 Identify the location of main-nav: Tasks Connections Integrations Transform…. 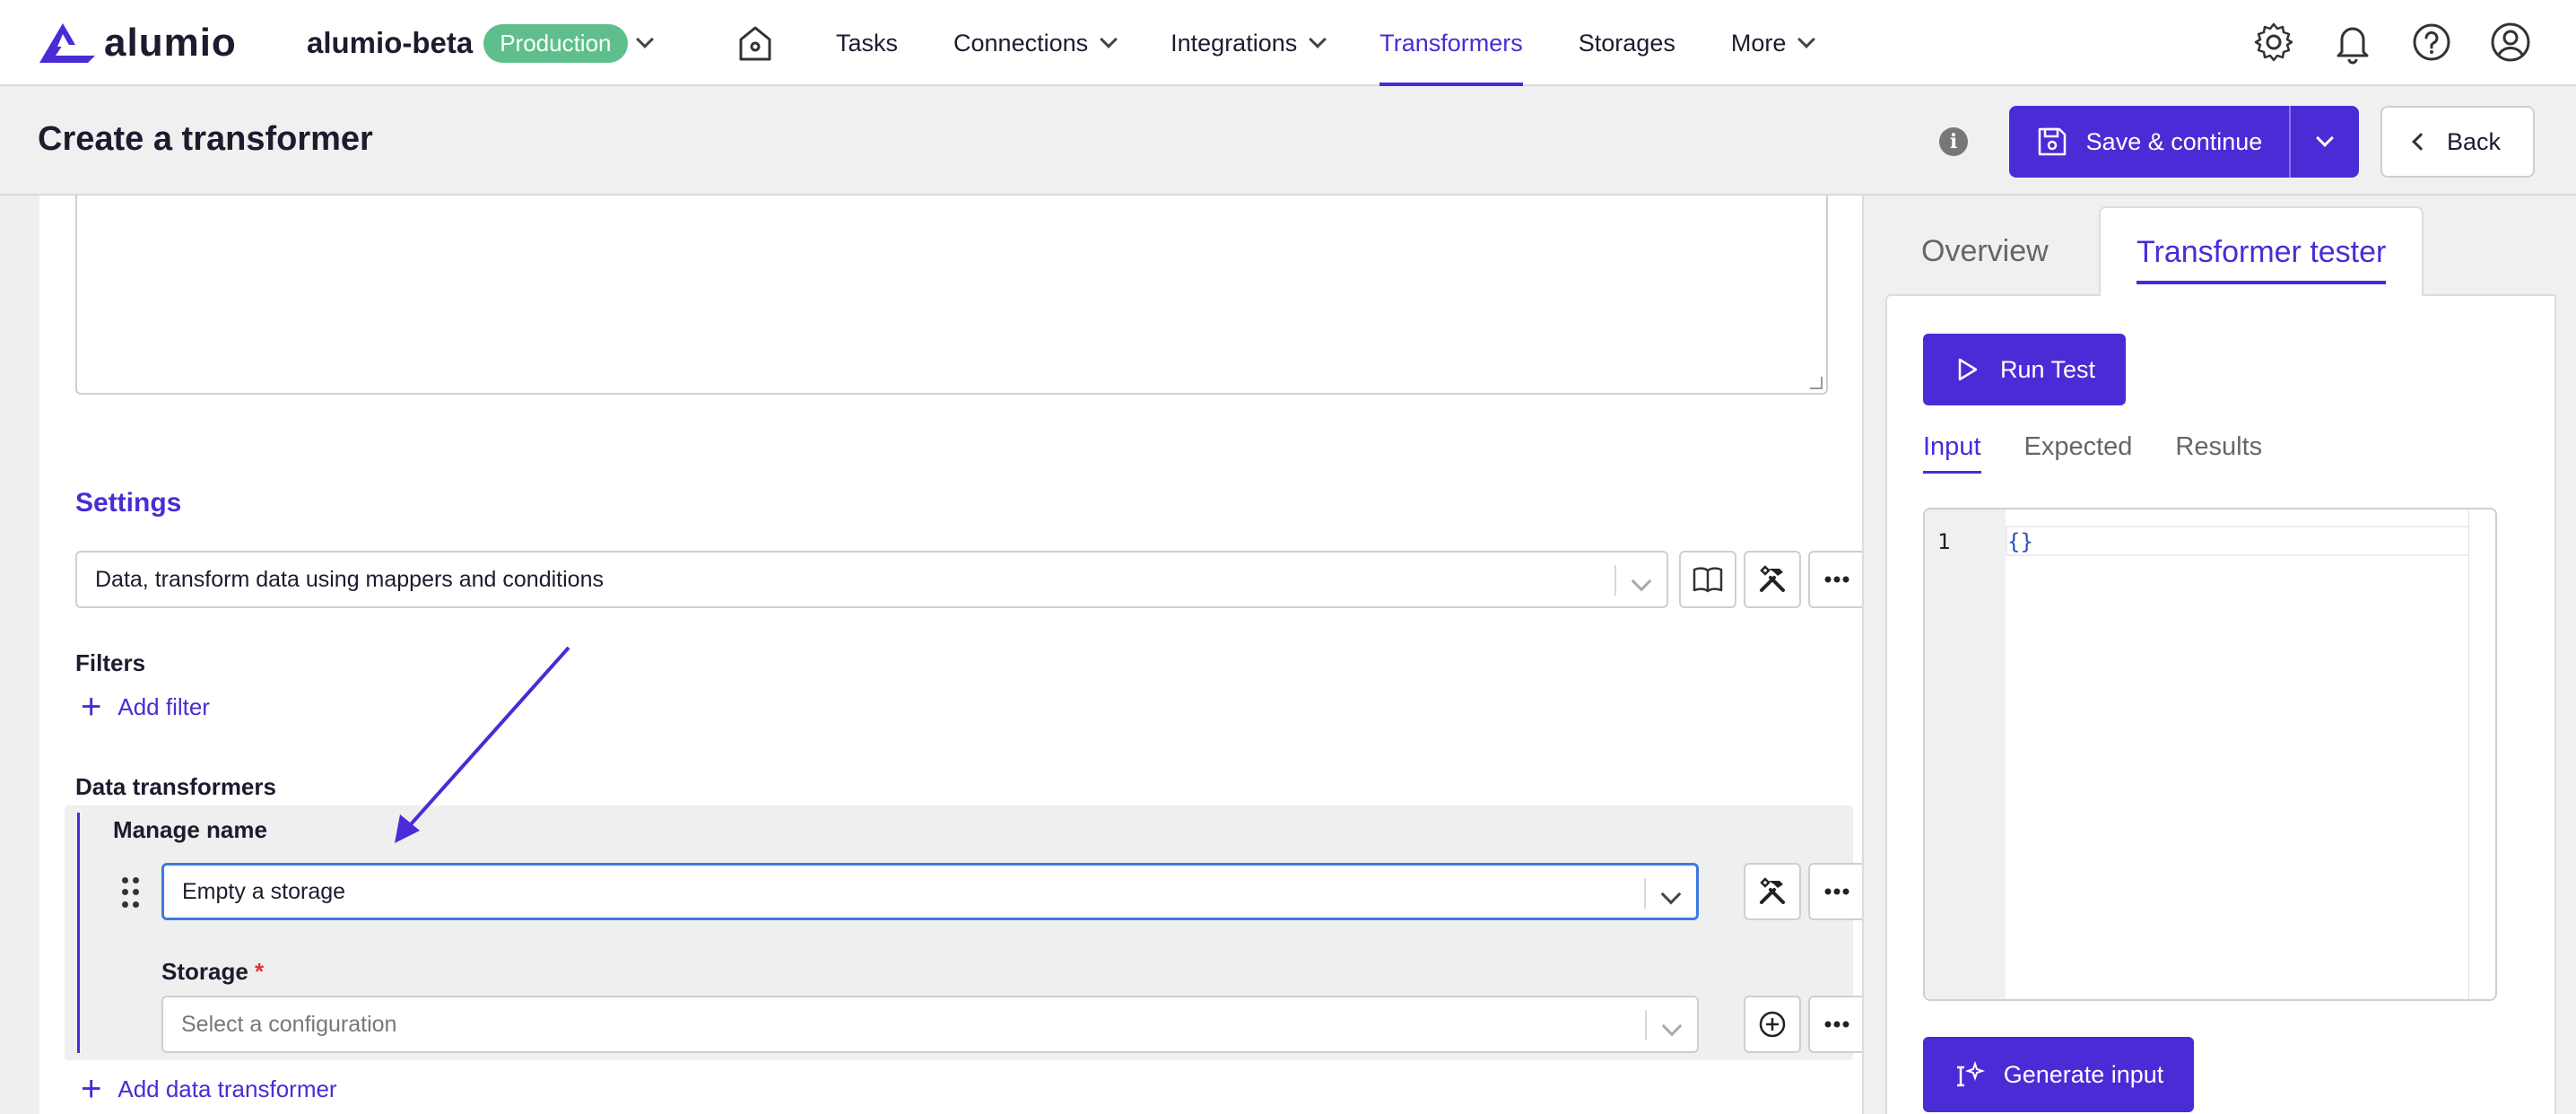
(1352, 43).